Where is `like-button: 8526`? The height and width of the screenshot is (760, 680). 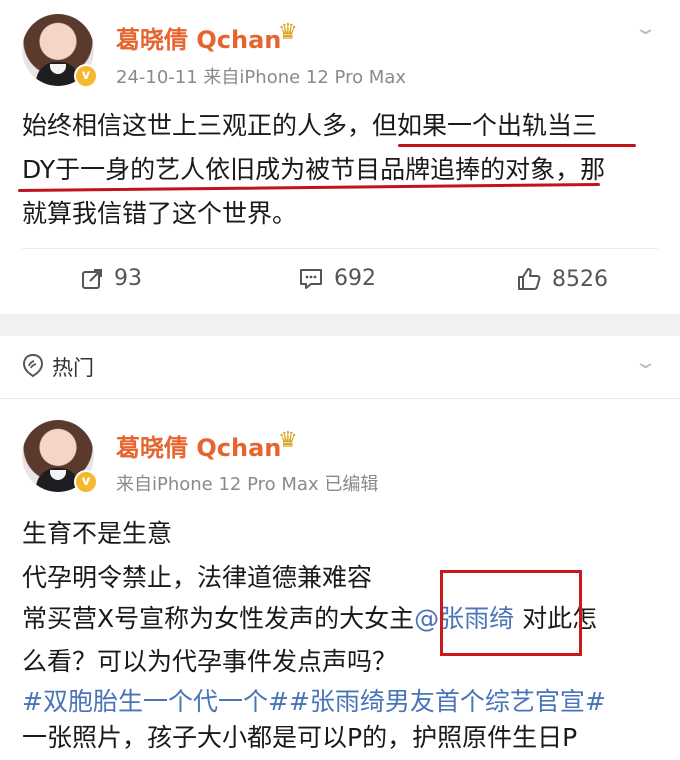
like-button: 8526 is located at coordinates (562, 279).